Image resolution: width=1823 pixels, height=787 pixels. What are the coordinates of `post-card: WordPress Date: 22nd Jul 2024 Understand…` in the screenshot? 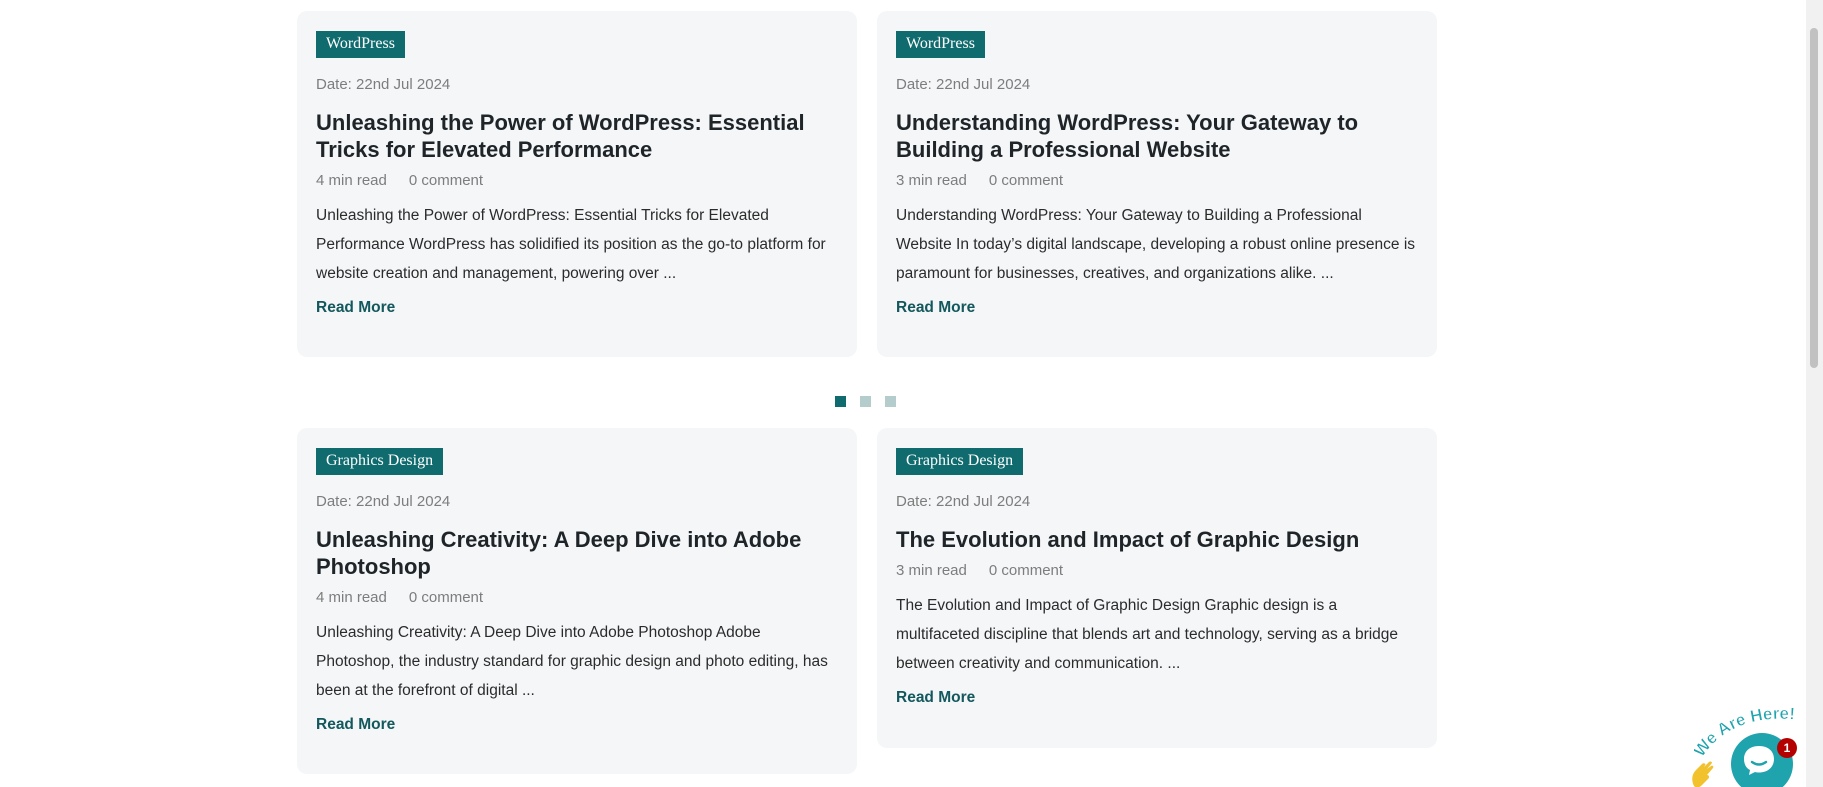 It's located at (1157, 184).